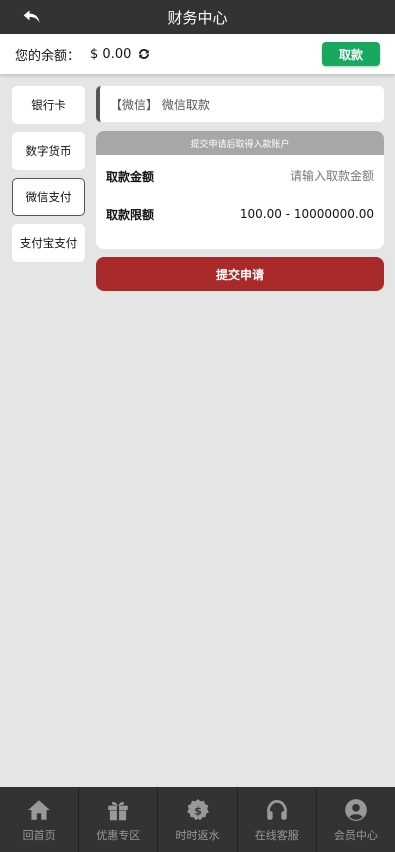 The height and width of the screenshot is (852, 395). What do you see at coordinates (276, 809) in the screenshot?
I see `headset-icon` at bounding box center [276, 809].